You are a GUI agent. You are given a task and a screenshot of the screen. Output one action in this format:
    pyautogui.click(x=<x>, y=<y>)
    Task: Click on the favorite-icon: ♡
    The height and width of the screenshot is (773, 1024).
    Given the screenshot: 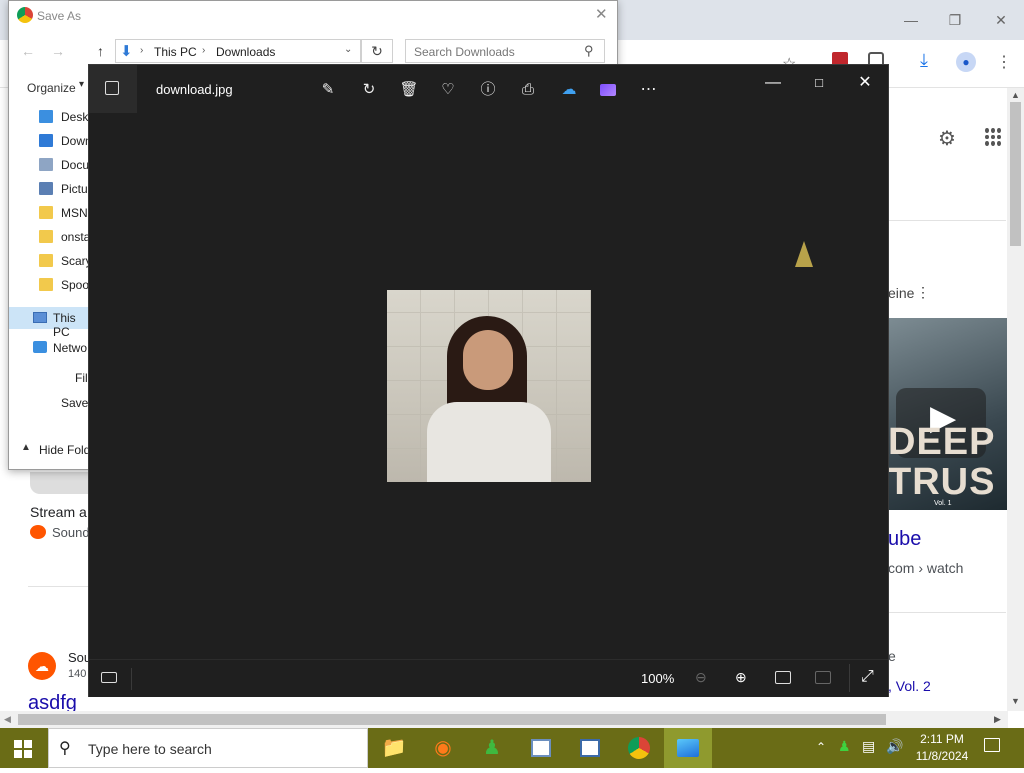 What is the action you would take?
    pyautogui.click(x=448, y=90)
    